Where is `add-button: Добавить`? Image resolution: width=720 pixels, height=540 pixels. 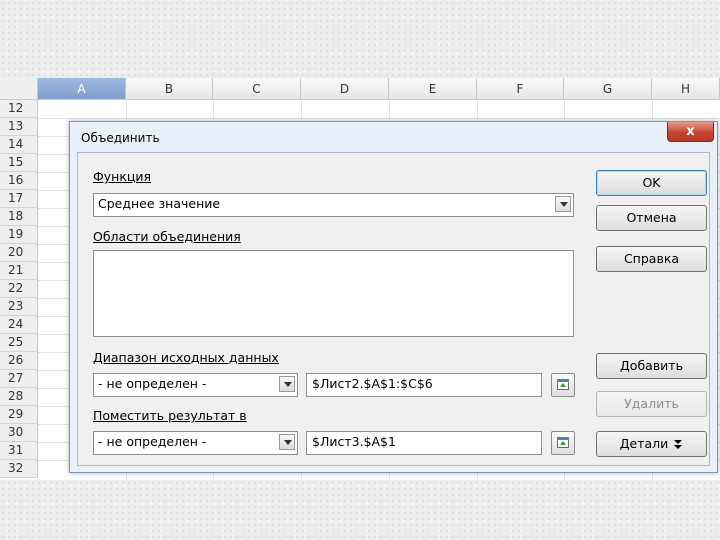
add-button: Добавить is located at coordinates (651, 366).